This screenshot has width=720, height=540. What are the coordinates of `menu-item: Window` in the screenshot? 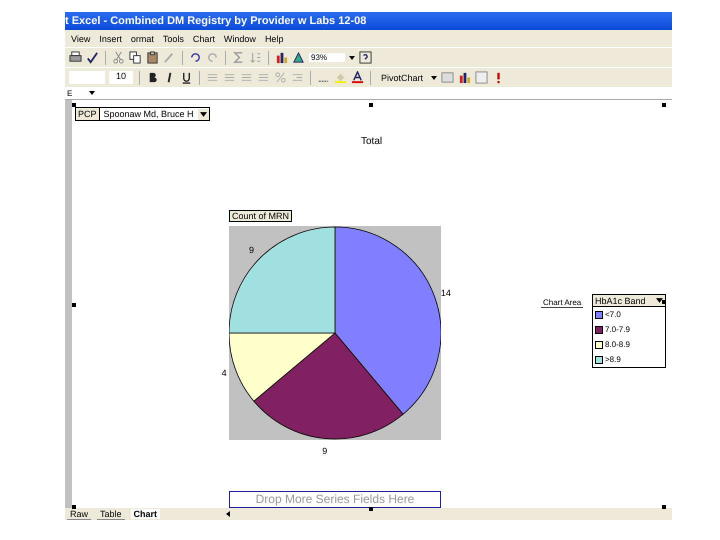 It's located at (240, 39).